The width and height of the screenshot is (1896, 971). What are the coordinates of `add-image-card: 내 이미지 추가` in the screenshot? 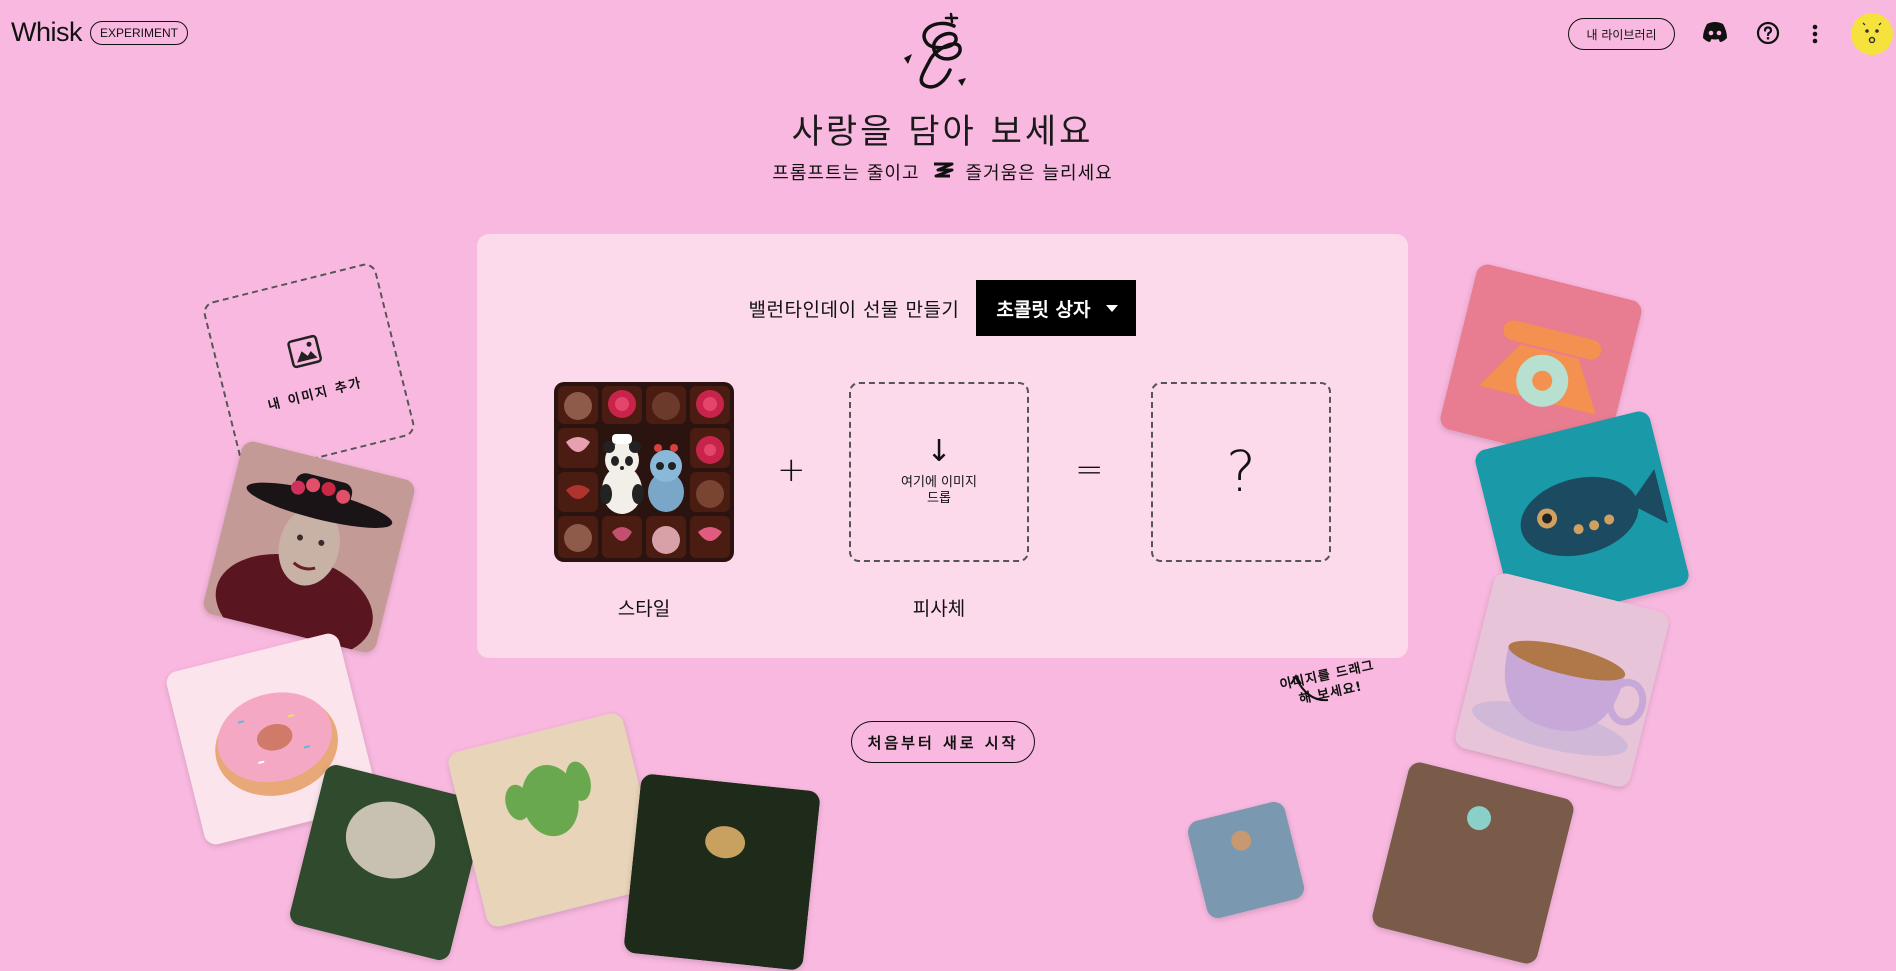 It's located at (309, 369).